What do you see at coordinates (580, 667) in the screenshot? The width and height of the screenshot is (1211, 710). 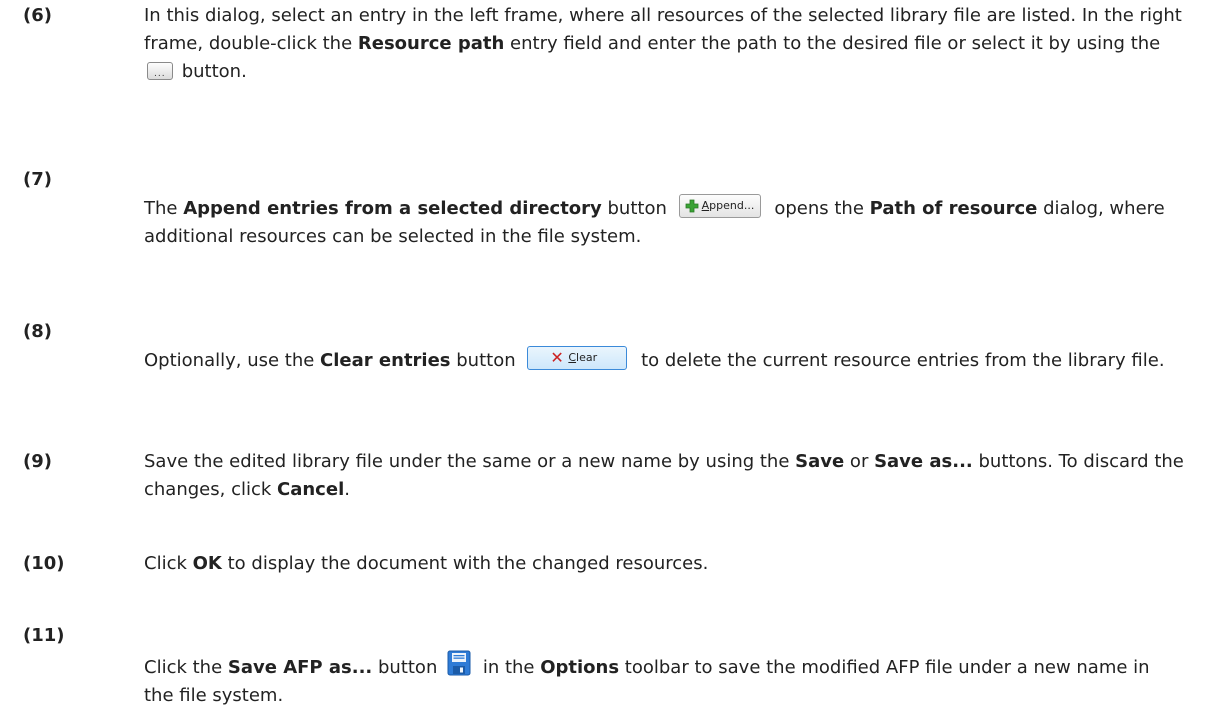 I see `ui-term-options: Options` at bounding box center [580, 667].